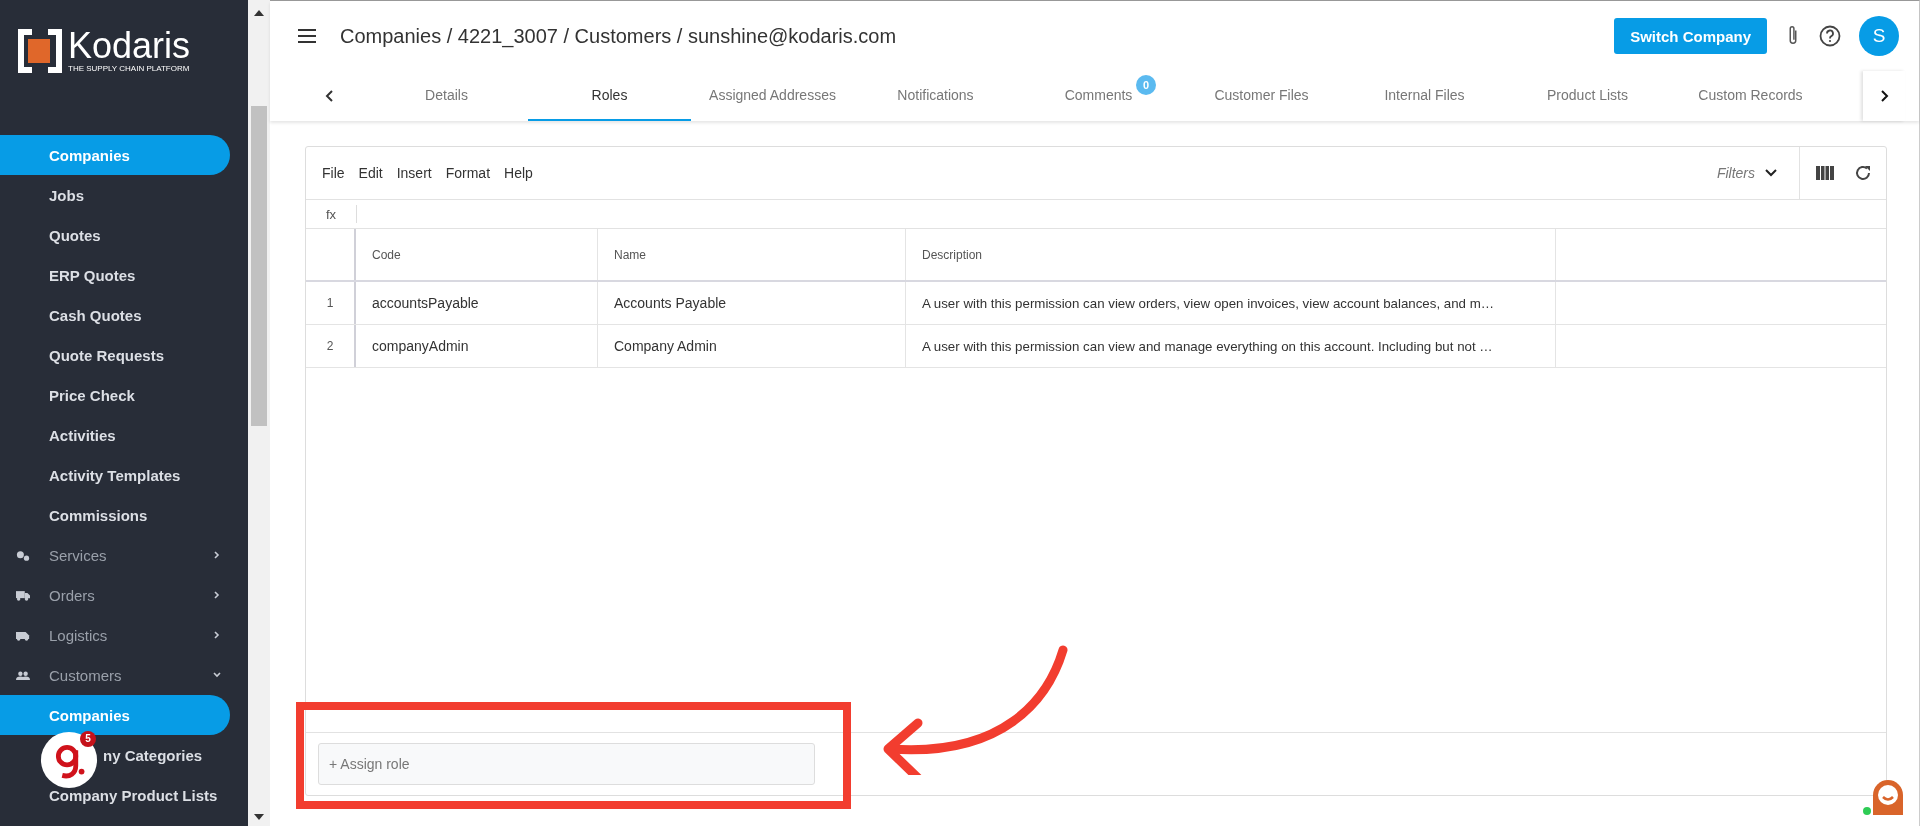 This screenshot has height=826, width=1920. What do you see at coordinates (333, 173) in the screenshot?
I see `menu-item: File` at bounding box center [333, 173].